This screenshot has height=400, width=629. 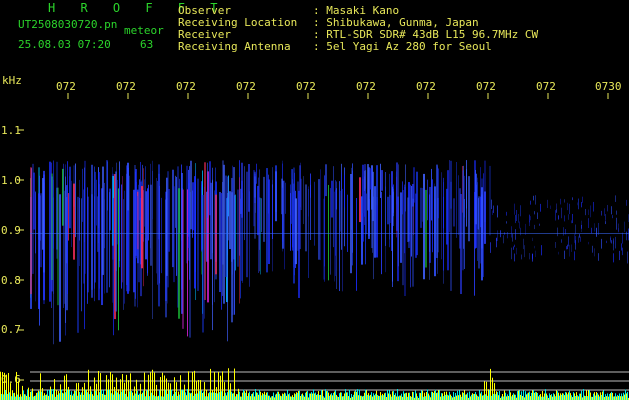 What do you see at coordinates (338, 96) in the screenshot?
I see `x-axis-ticks` at bounding box center [338, 96].